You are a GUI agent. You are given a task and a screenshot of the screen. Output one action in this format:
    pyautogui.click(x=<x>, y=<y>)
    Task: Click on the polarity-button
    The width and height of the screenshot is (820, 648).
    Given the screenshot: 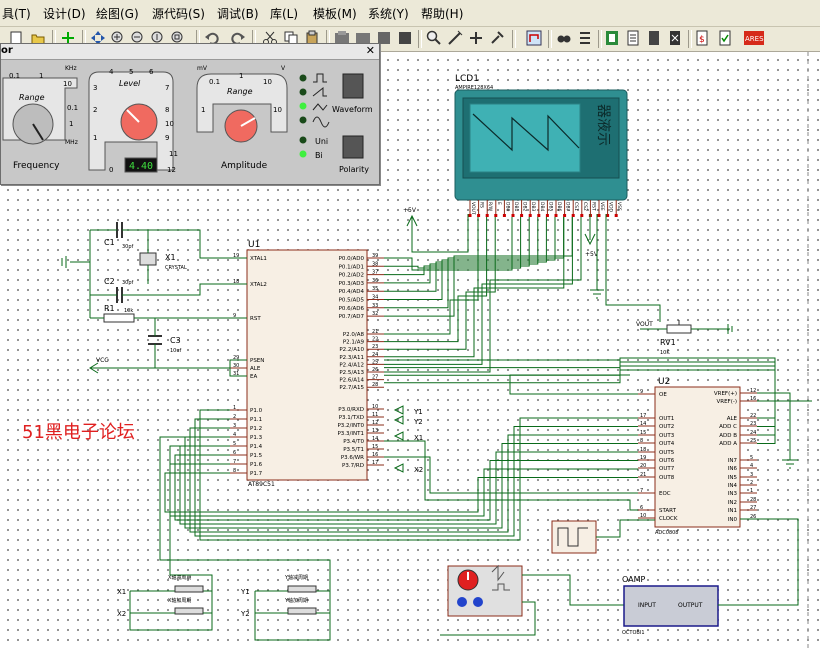 What is the action you would take?
    pyautogui.click(x=353, y=147)
    